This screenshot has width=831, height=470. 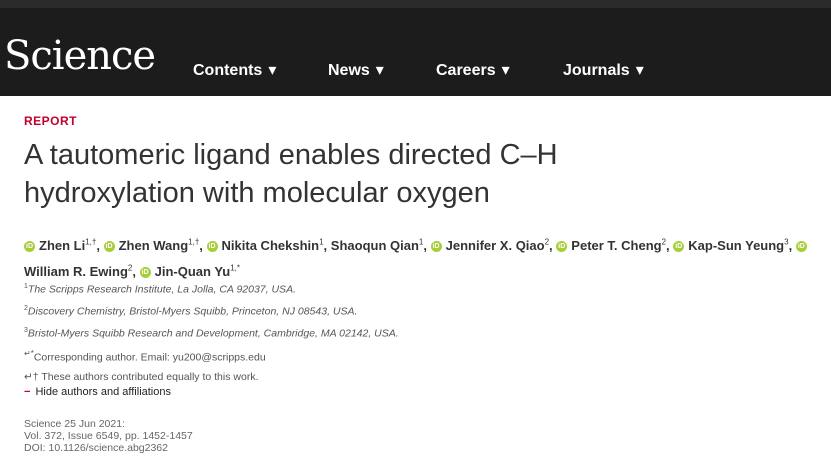 What do you see at coordinates (27, 392) in the screenshot?
I see `minus-icon: −` at bounding box center [27, 392].